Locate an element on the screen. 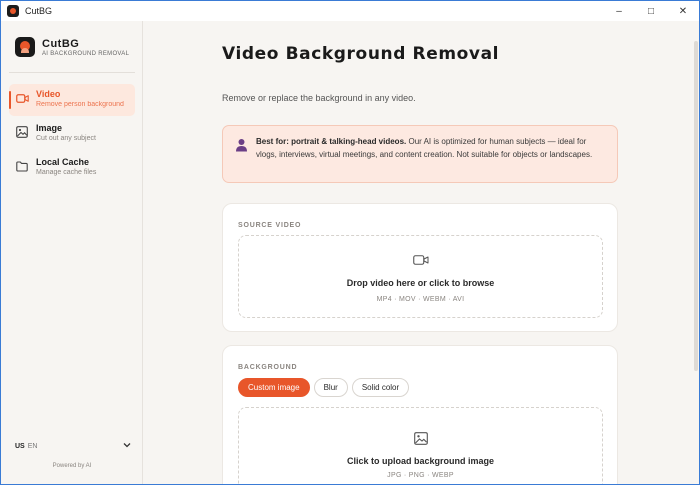 This screenshot has height=485, width=700. sidebar-item-image: Image Cut out any subject is located at coordinates (72, 134).